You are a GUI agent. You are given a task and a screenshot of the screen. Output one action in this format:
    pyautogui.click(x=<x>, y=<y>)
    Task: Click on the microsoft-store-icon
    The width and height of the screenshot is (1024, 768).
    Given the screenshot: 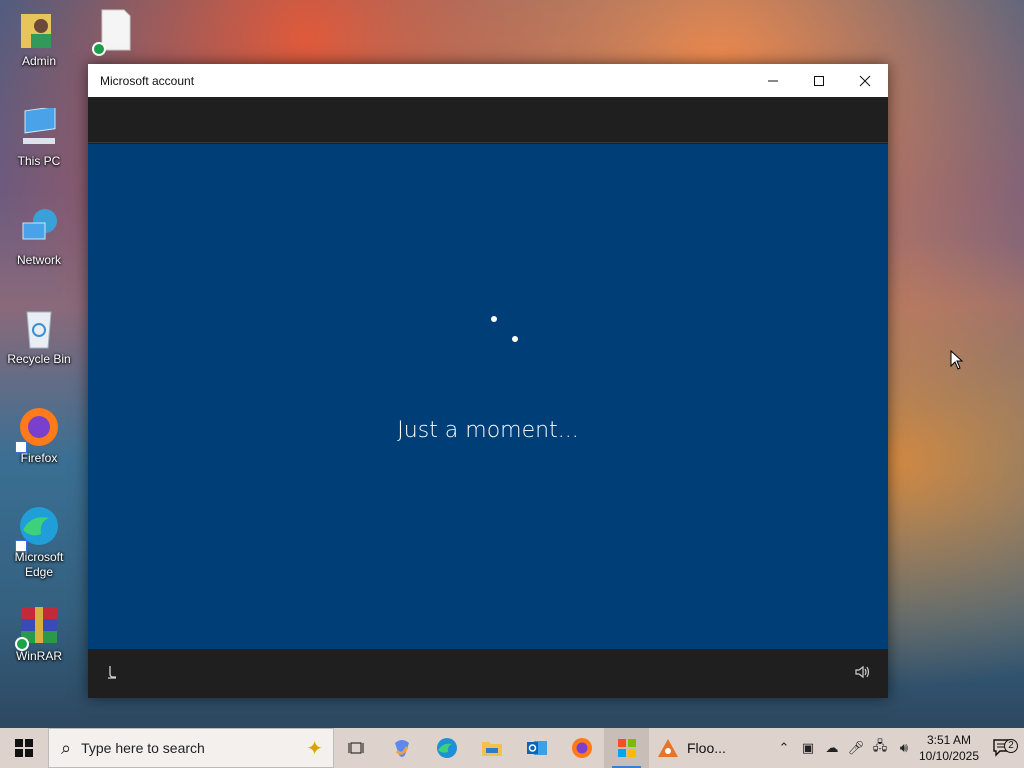 What is the action you would take?
    pyautogui.click(x=626, y=748)
    